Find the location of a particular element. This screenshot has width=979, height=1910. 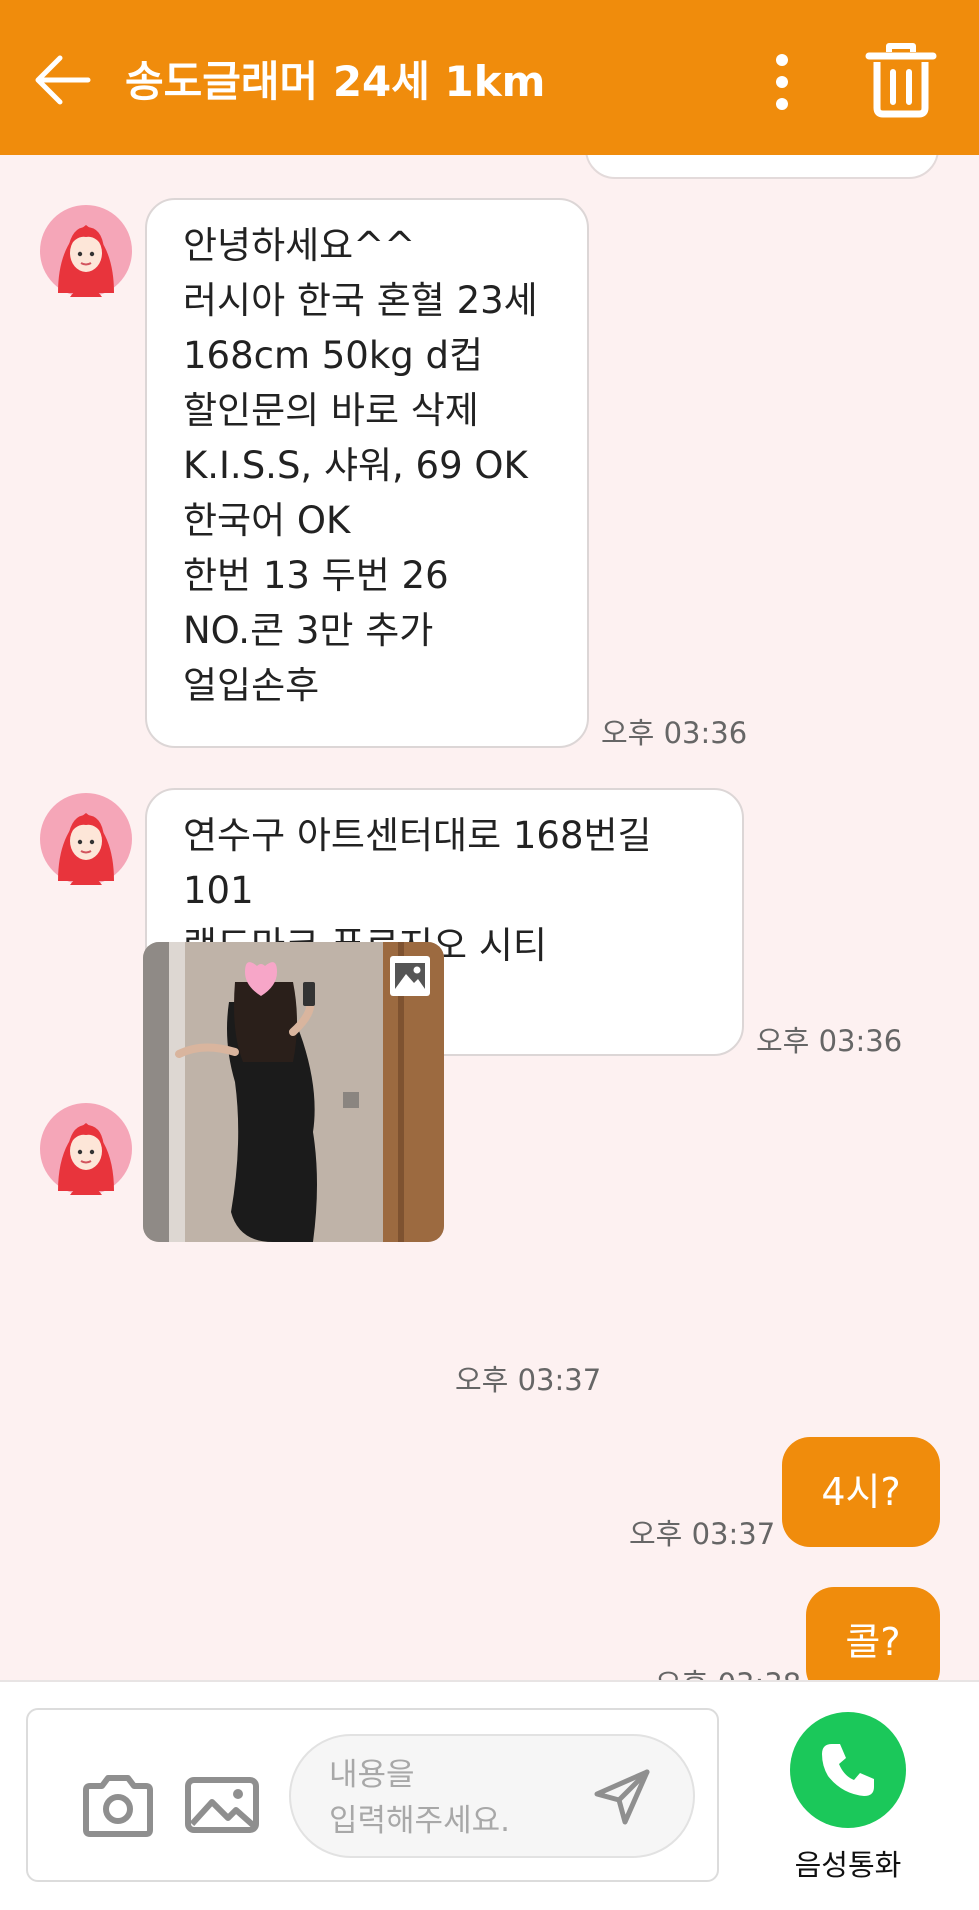

camera-icon is located at coordinates (118, 1806).